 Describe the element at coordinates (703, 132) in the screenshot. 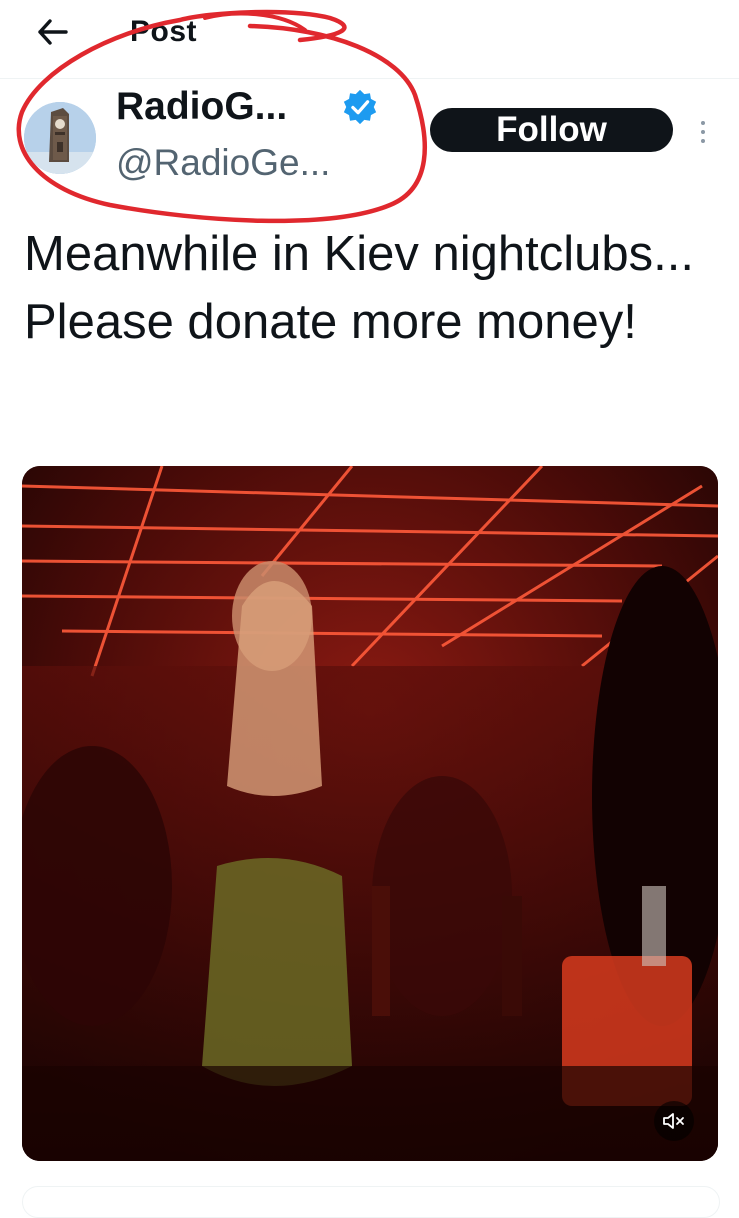

I see `more-vertical-icon` at that location.